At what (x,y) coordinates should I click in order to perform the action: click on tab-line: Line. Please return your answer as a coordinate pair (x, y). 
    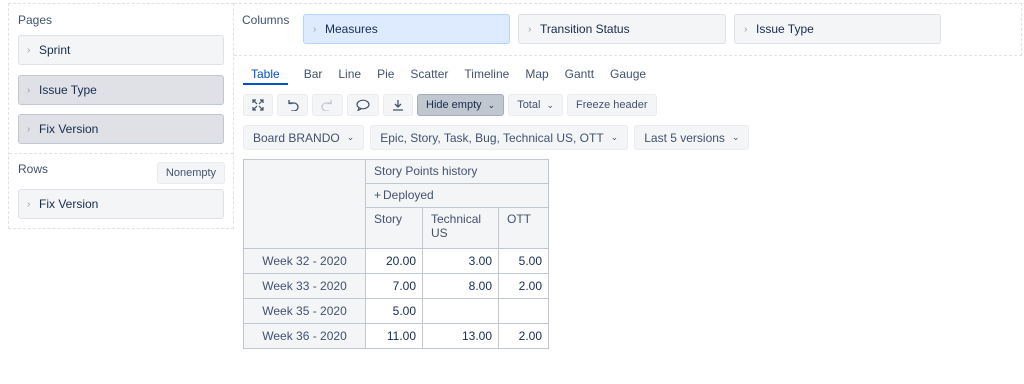
    Looking at the image, I should click on (349, 76).